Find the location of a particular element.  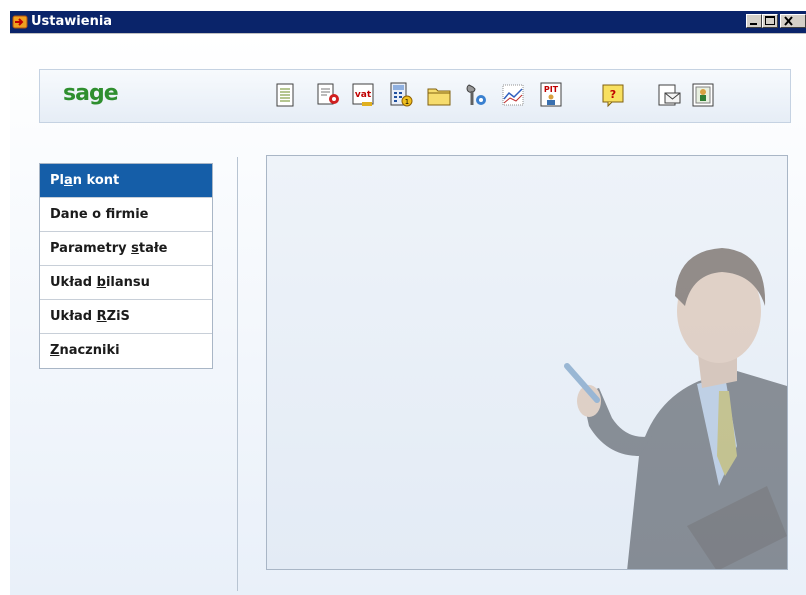

help-icon-label: ? is located at coordinates (613, 94).